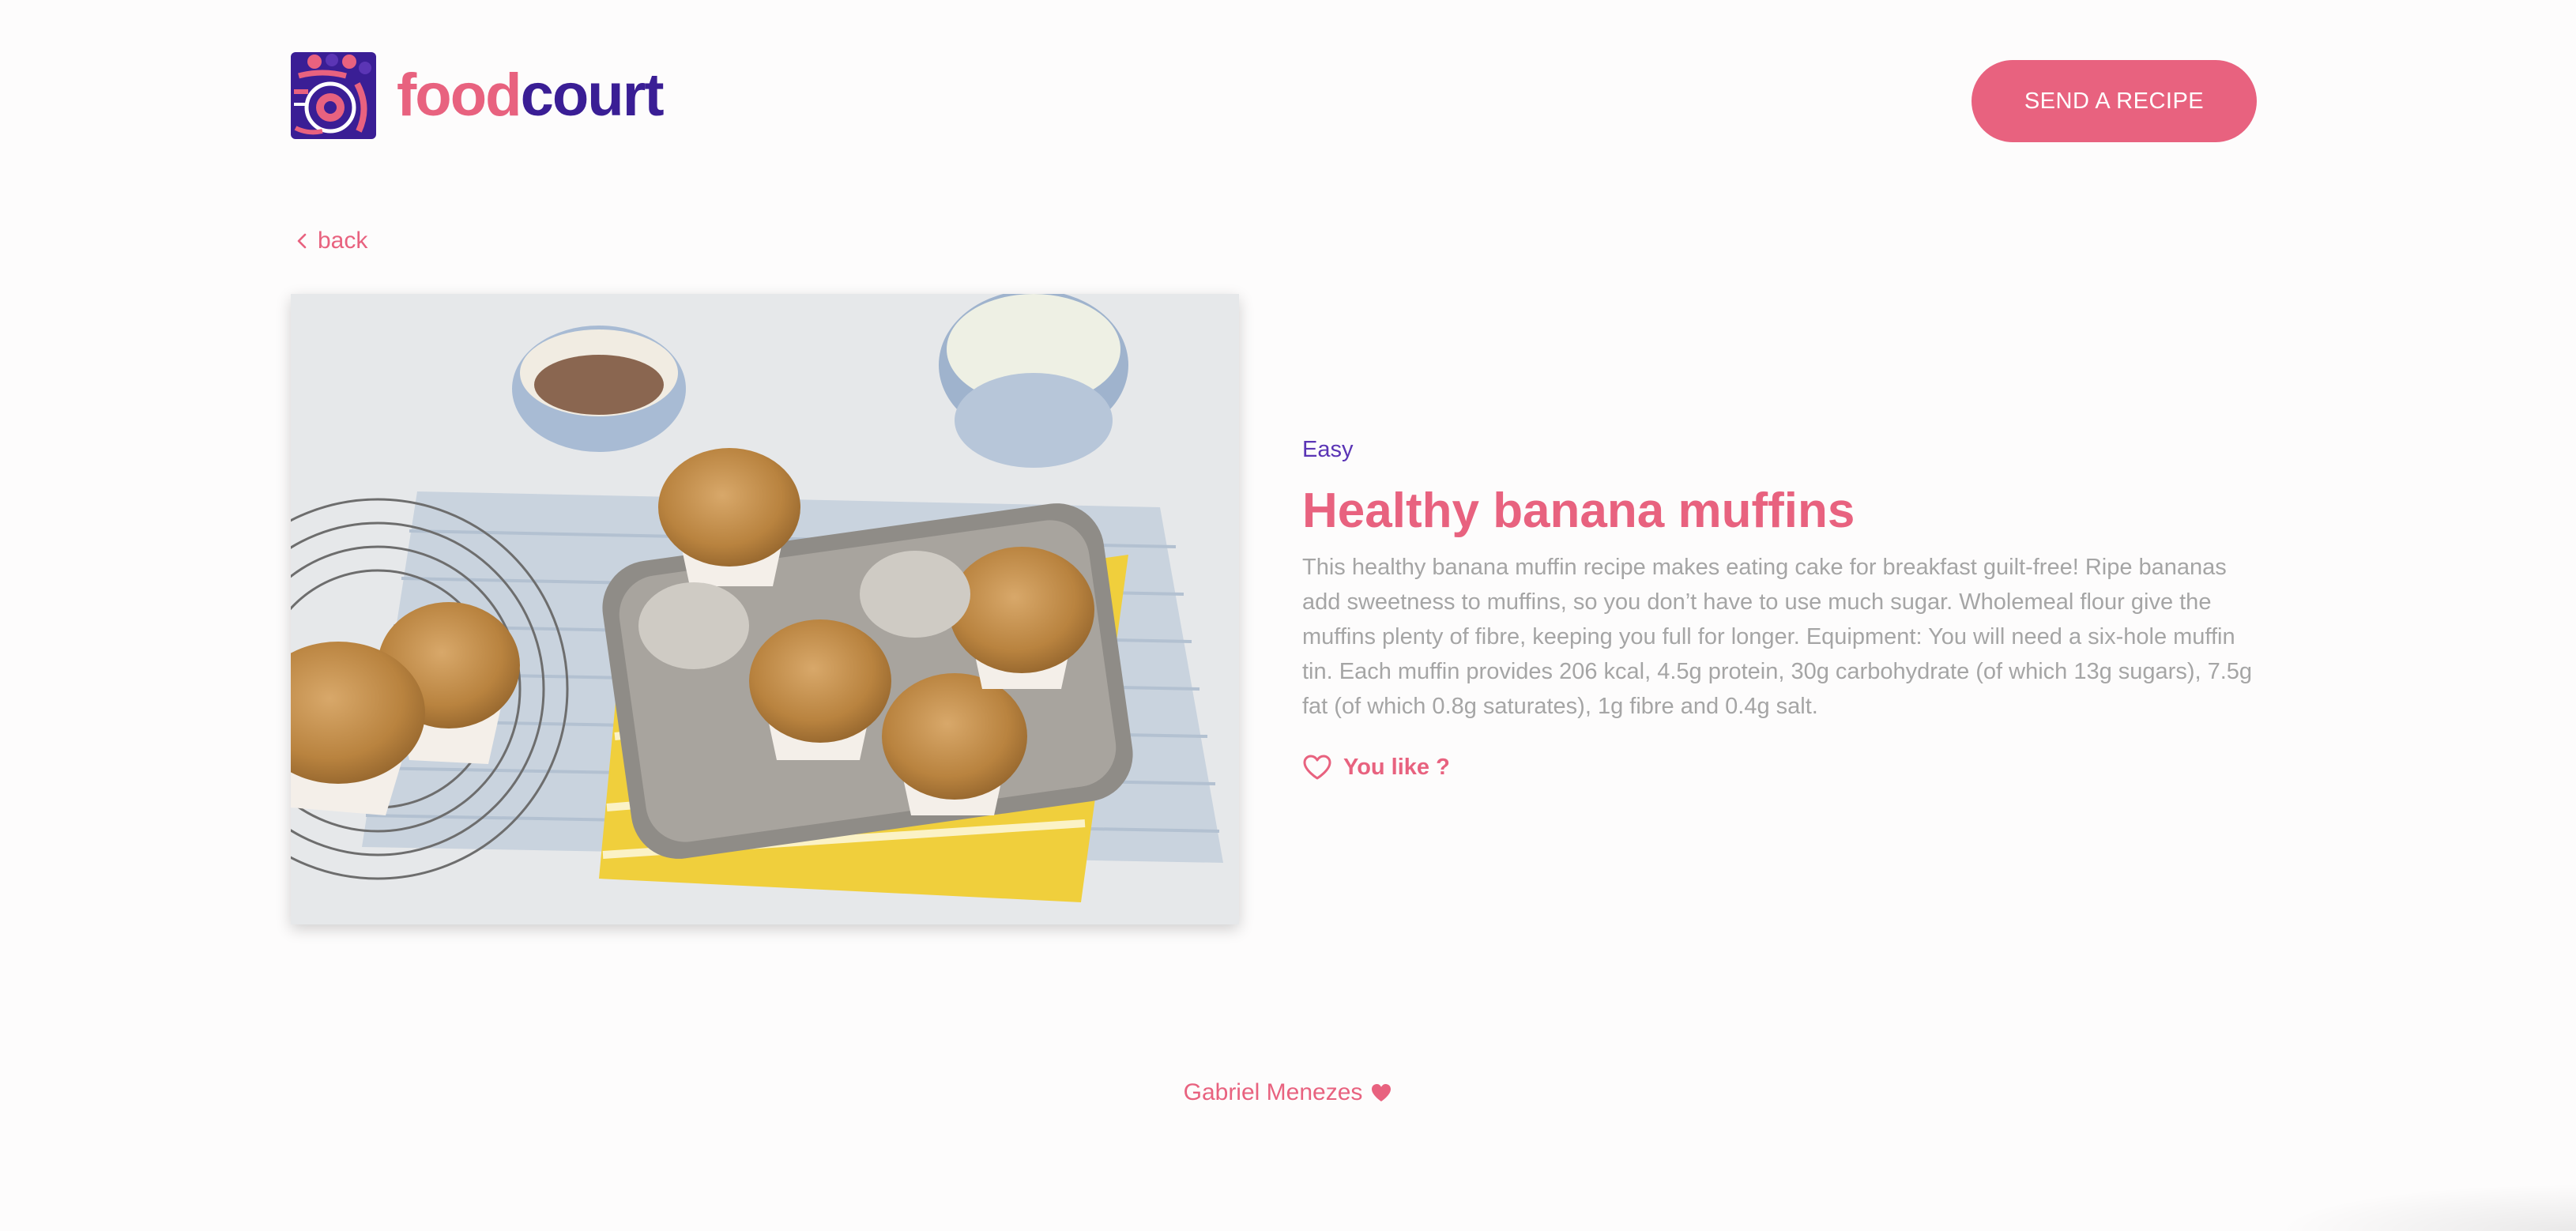  I want to click on logo-food-text: food, so click(459, 95).